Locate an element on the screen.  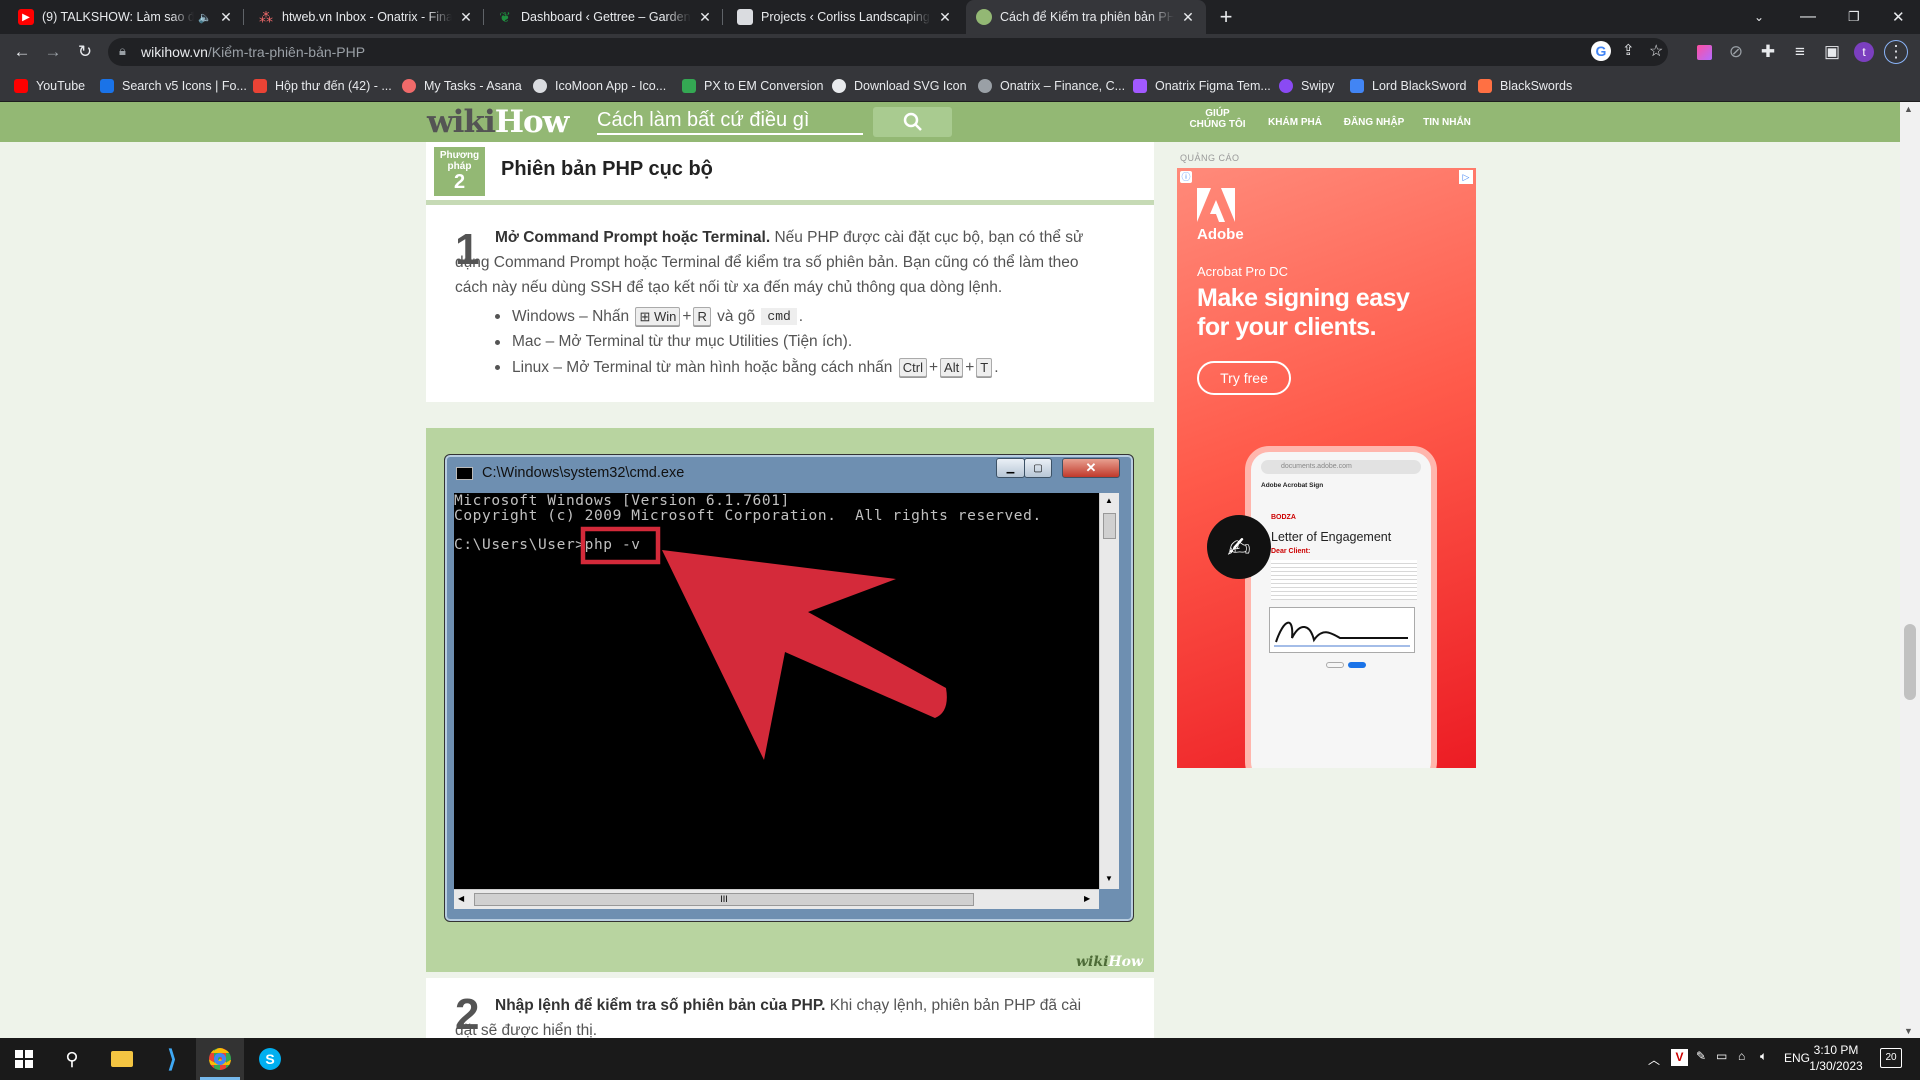
minimize-button: — is located at coordinates (1808, 17).